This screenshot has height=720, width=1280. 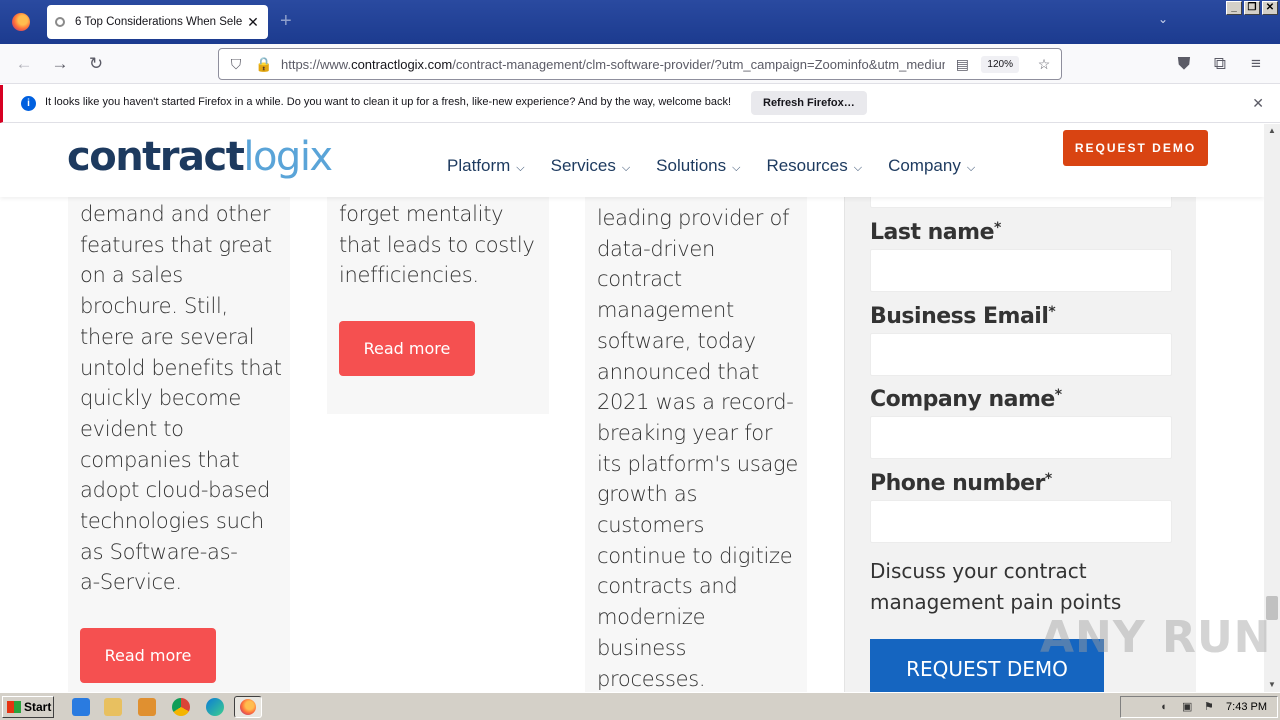 I want to click on excerpt-line: continue to digitize, so click(x=695, y=555).